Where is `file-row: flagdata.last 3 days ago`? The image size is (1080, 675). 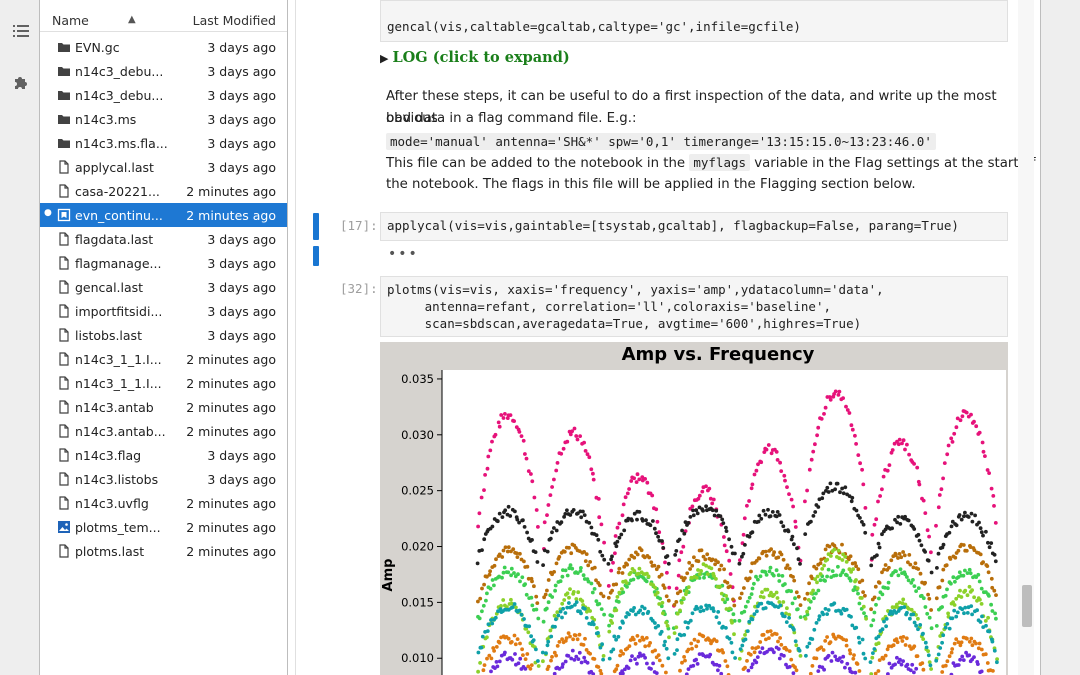
file-row: flagdata.last 3 days ago is located at coordinates (163, 239).